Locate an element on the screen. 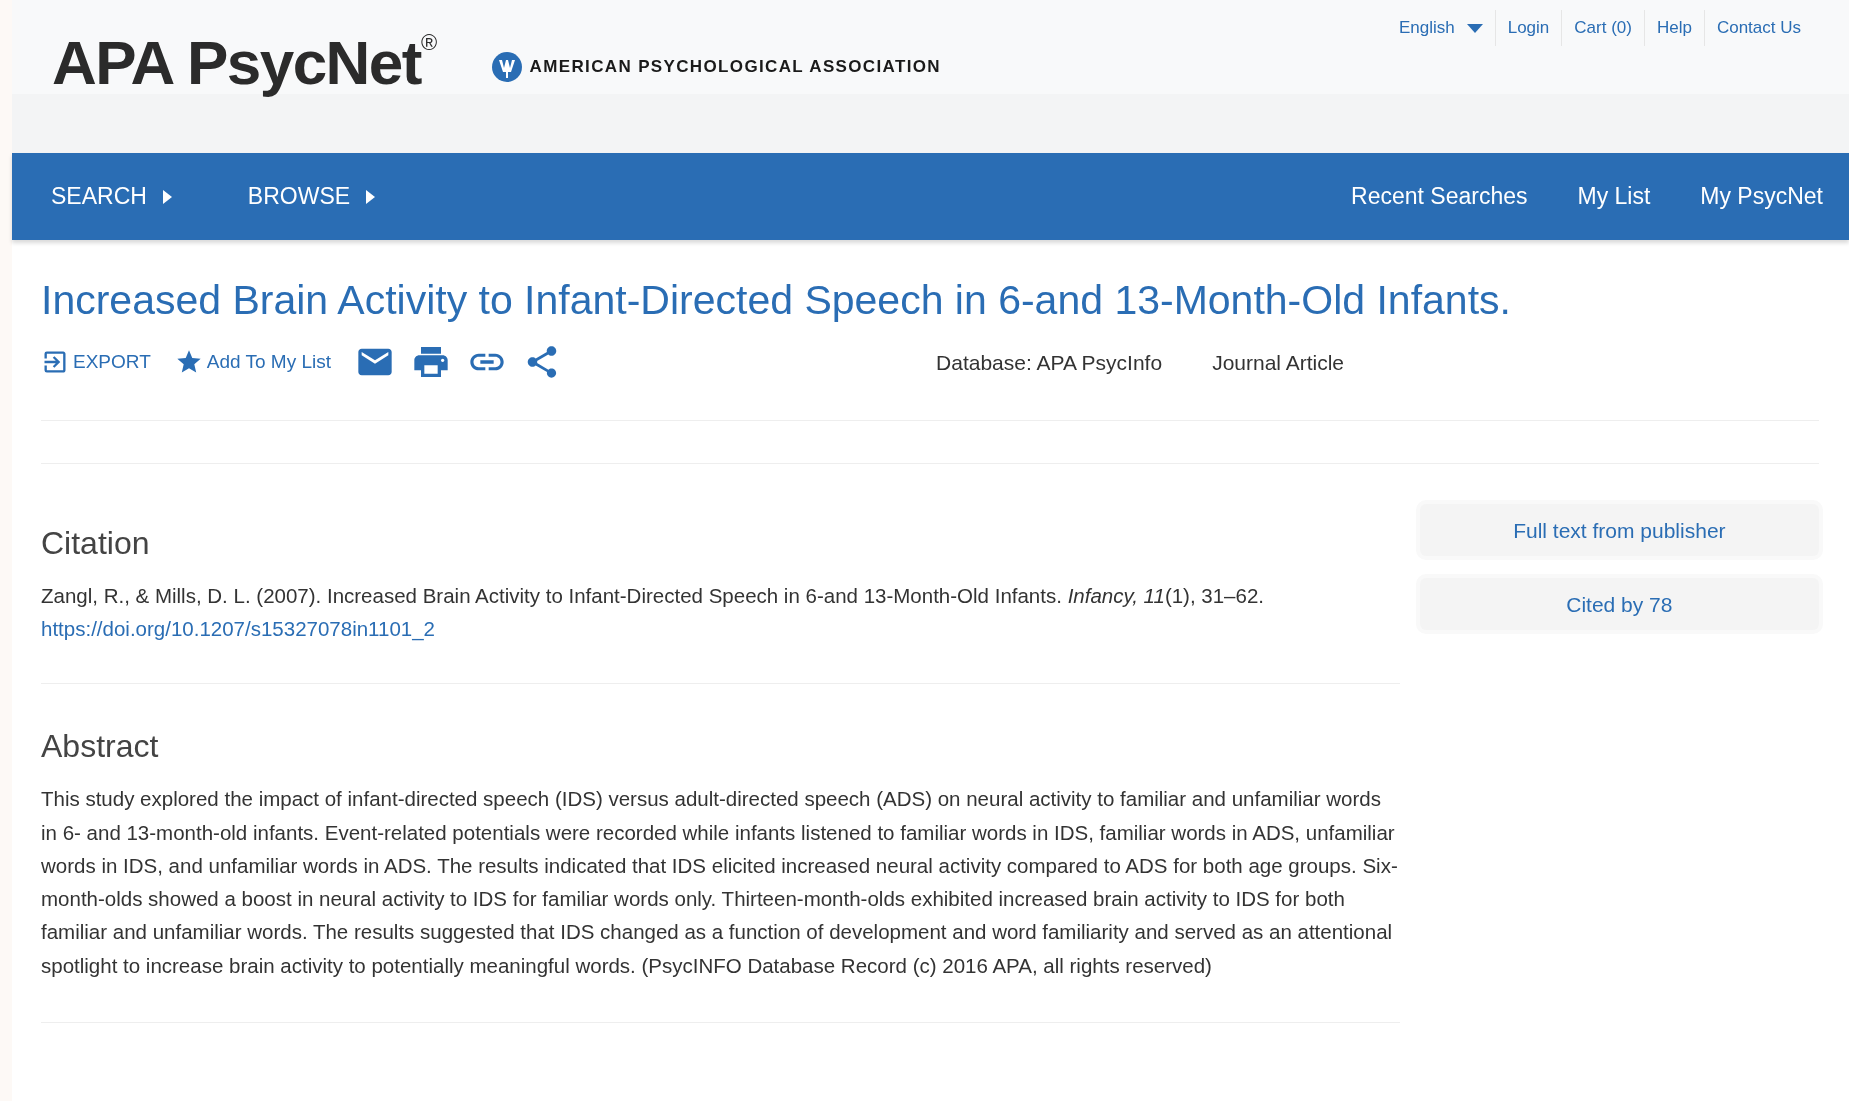 The width and height of the screenshot is (1849, 1101). header-link: Login is located at coordinates (1528, 28).